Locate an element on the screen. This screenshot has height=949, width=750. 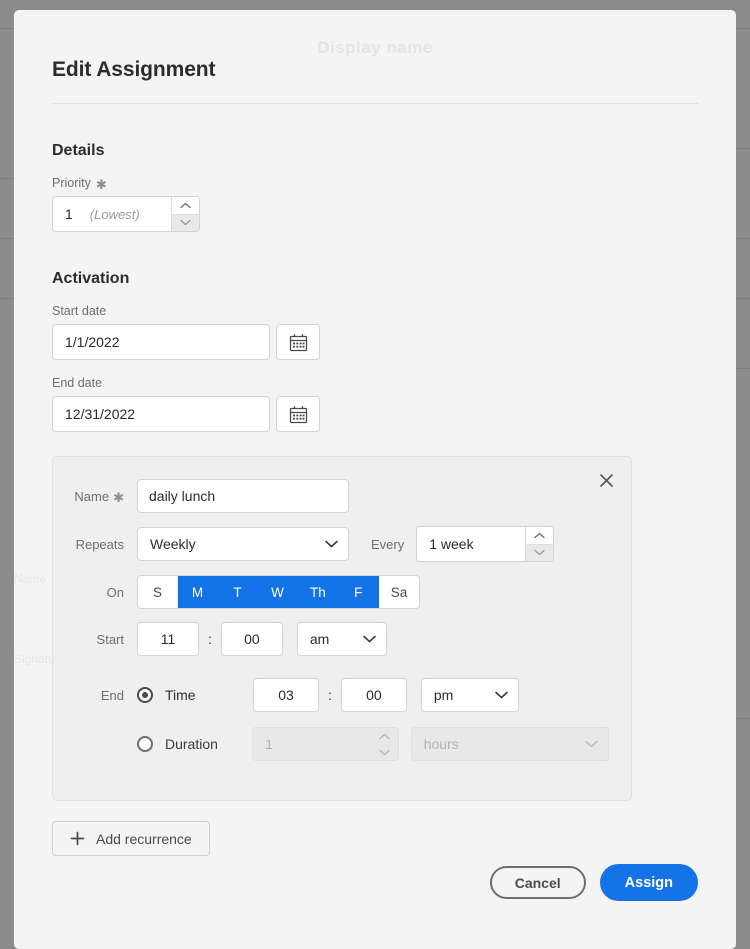
every-input: 1 week is located at coordinates (471, 544).